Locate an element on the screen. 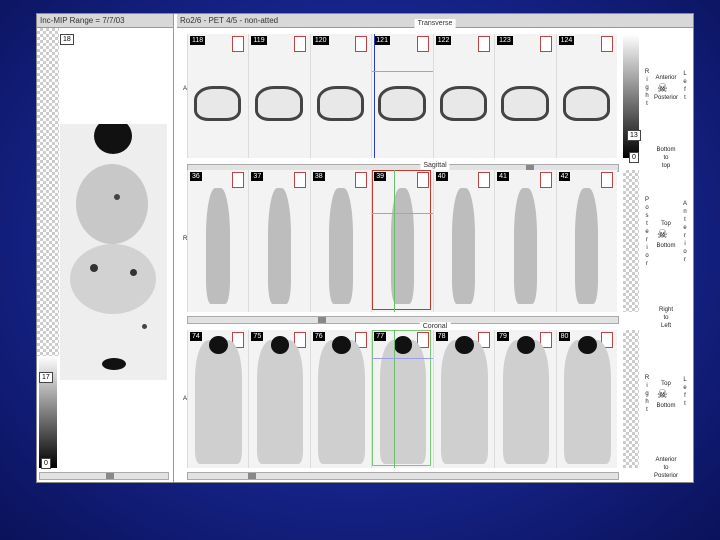  transverse-frame: 121 is located at coordinates (402, 96).